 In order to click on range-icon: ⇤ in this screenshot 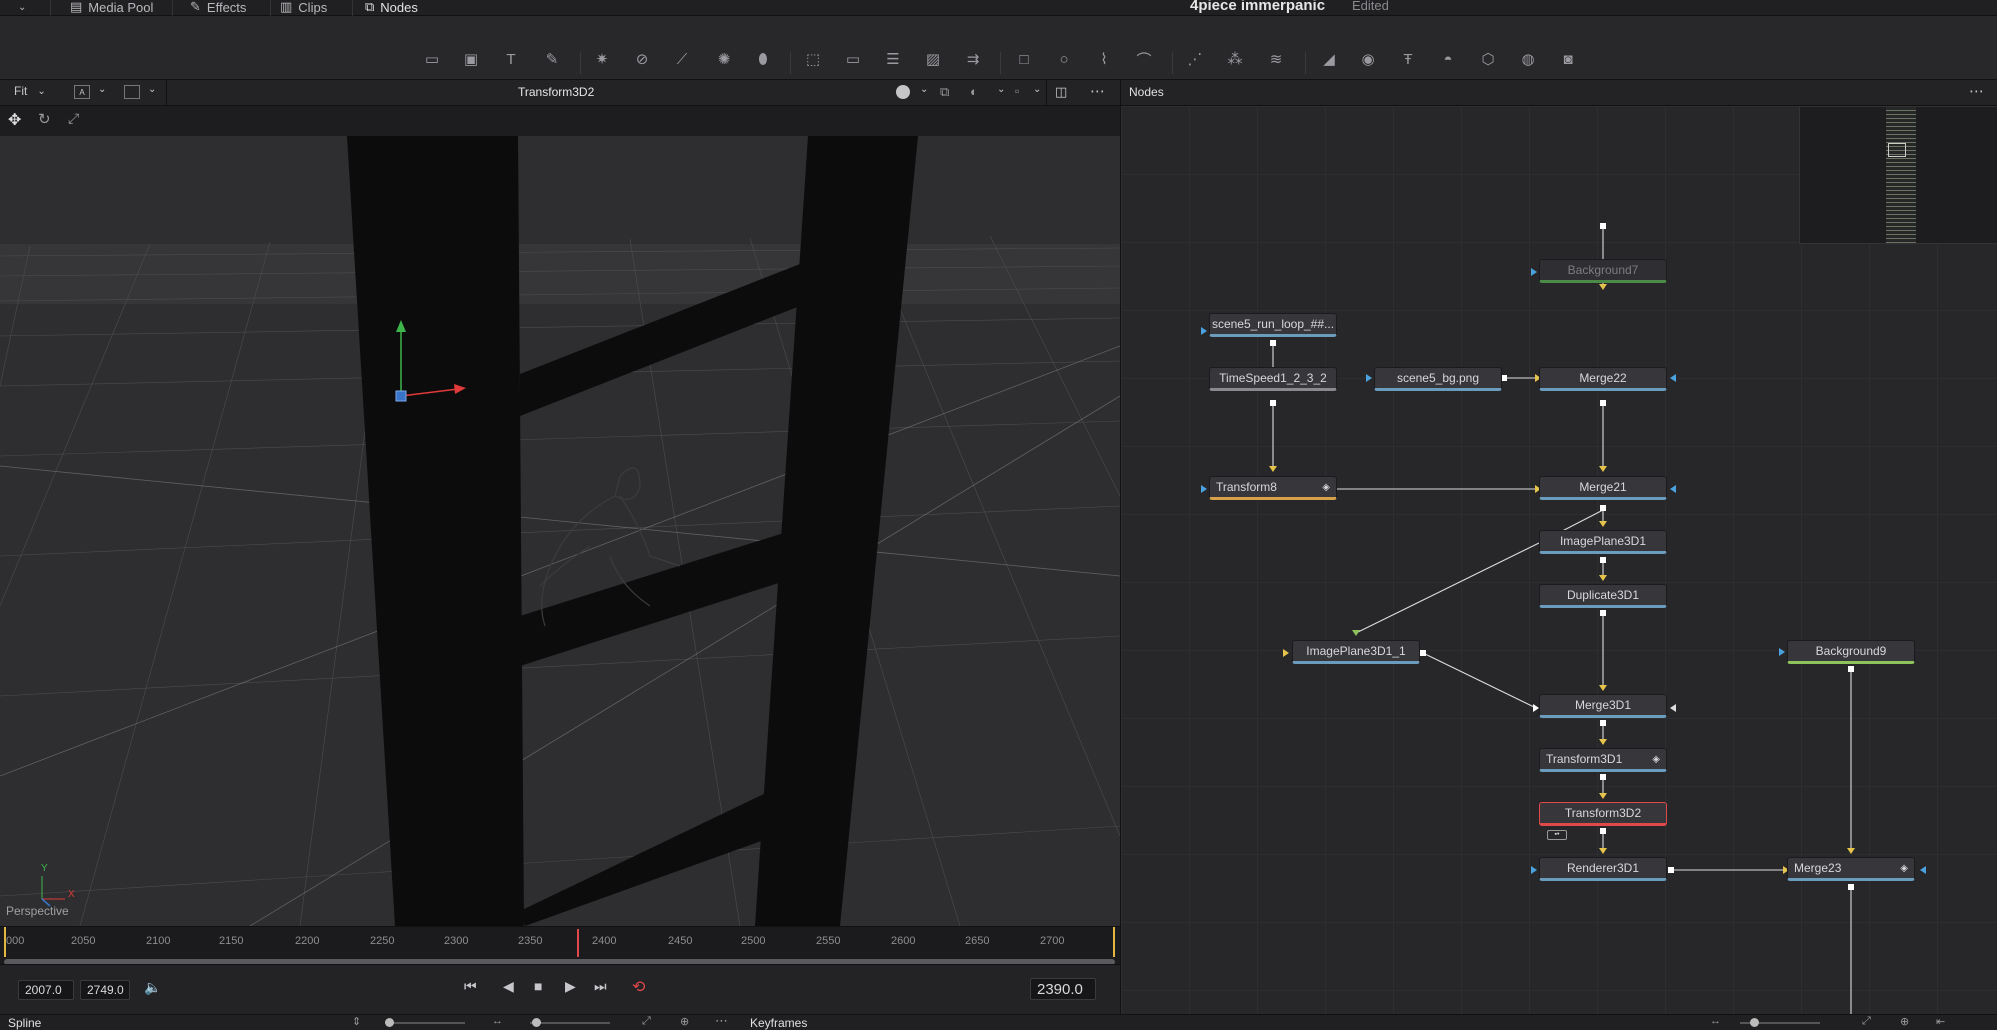, I will do `click(1940, 1021)`.